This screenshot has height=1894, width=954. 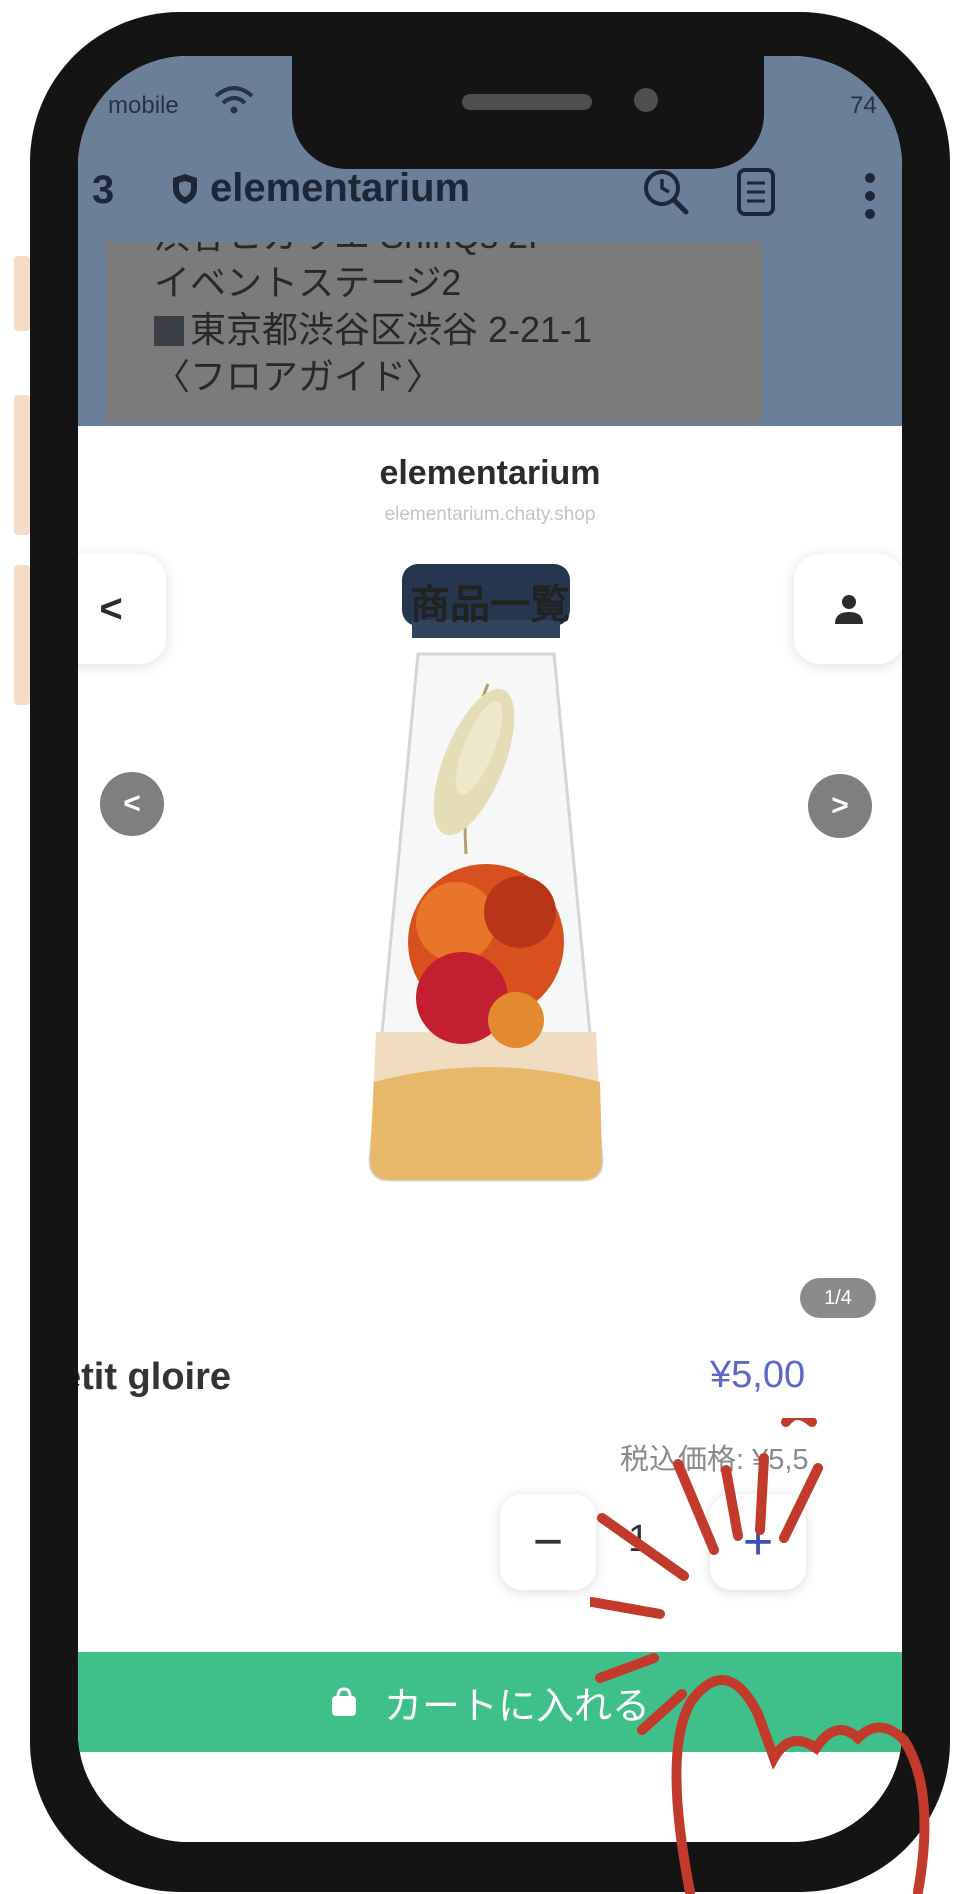 I want to click on more-icon, so click(x=870, y=197).